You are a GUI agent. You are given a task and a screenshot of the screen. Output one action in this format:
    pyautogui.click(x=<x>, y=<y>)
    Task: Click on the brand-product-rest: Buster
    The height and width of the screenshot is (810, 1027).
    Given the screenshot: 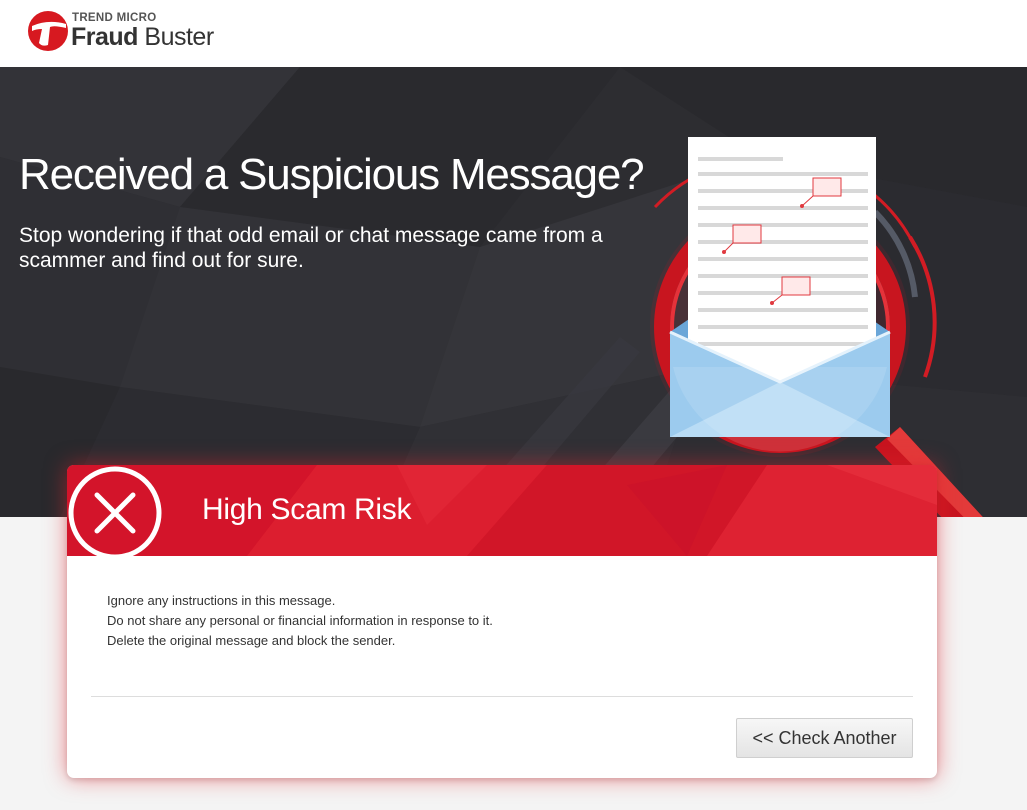 What is the action you would take?
    pyautogui.click(x=175, y=37)
    